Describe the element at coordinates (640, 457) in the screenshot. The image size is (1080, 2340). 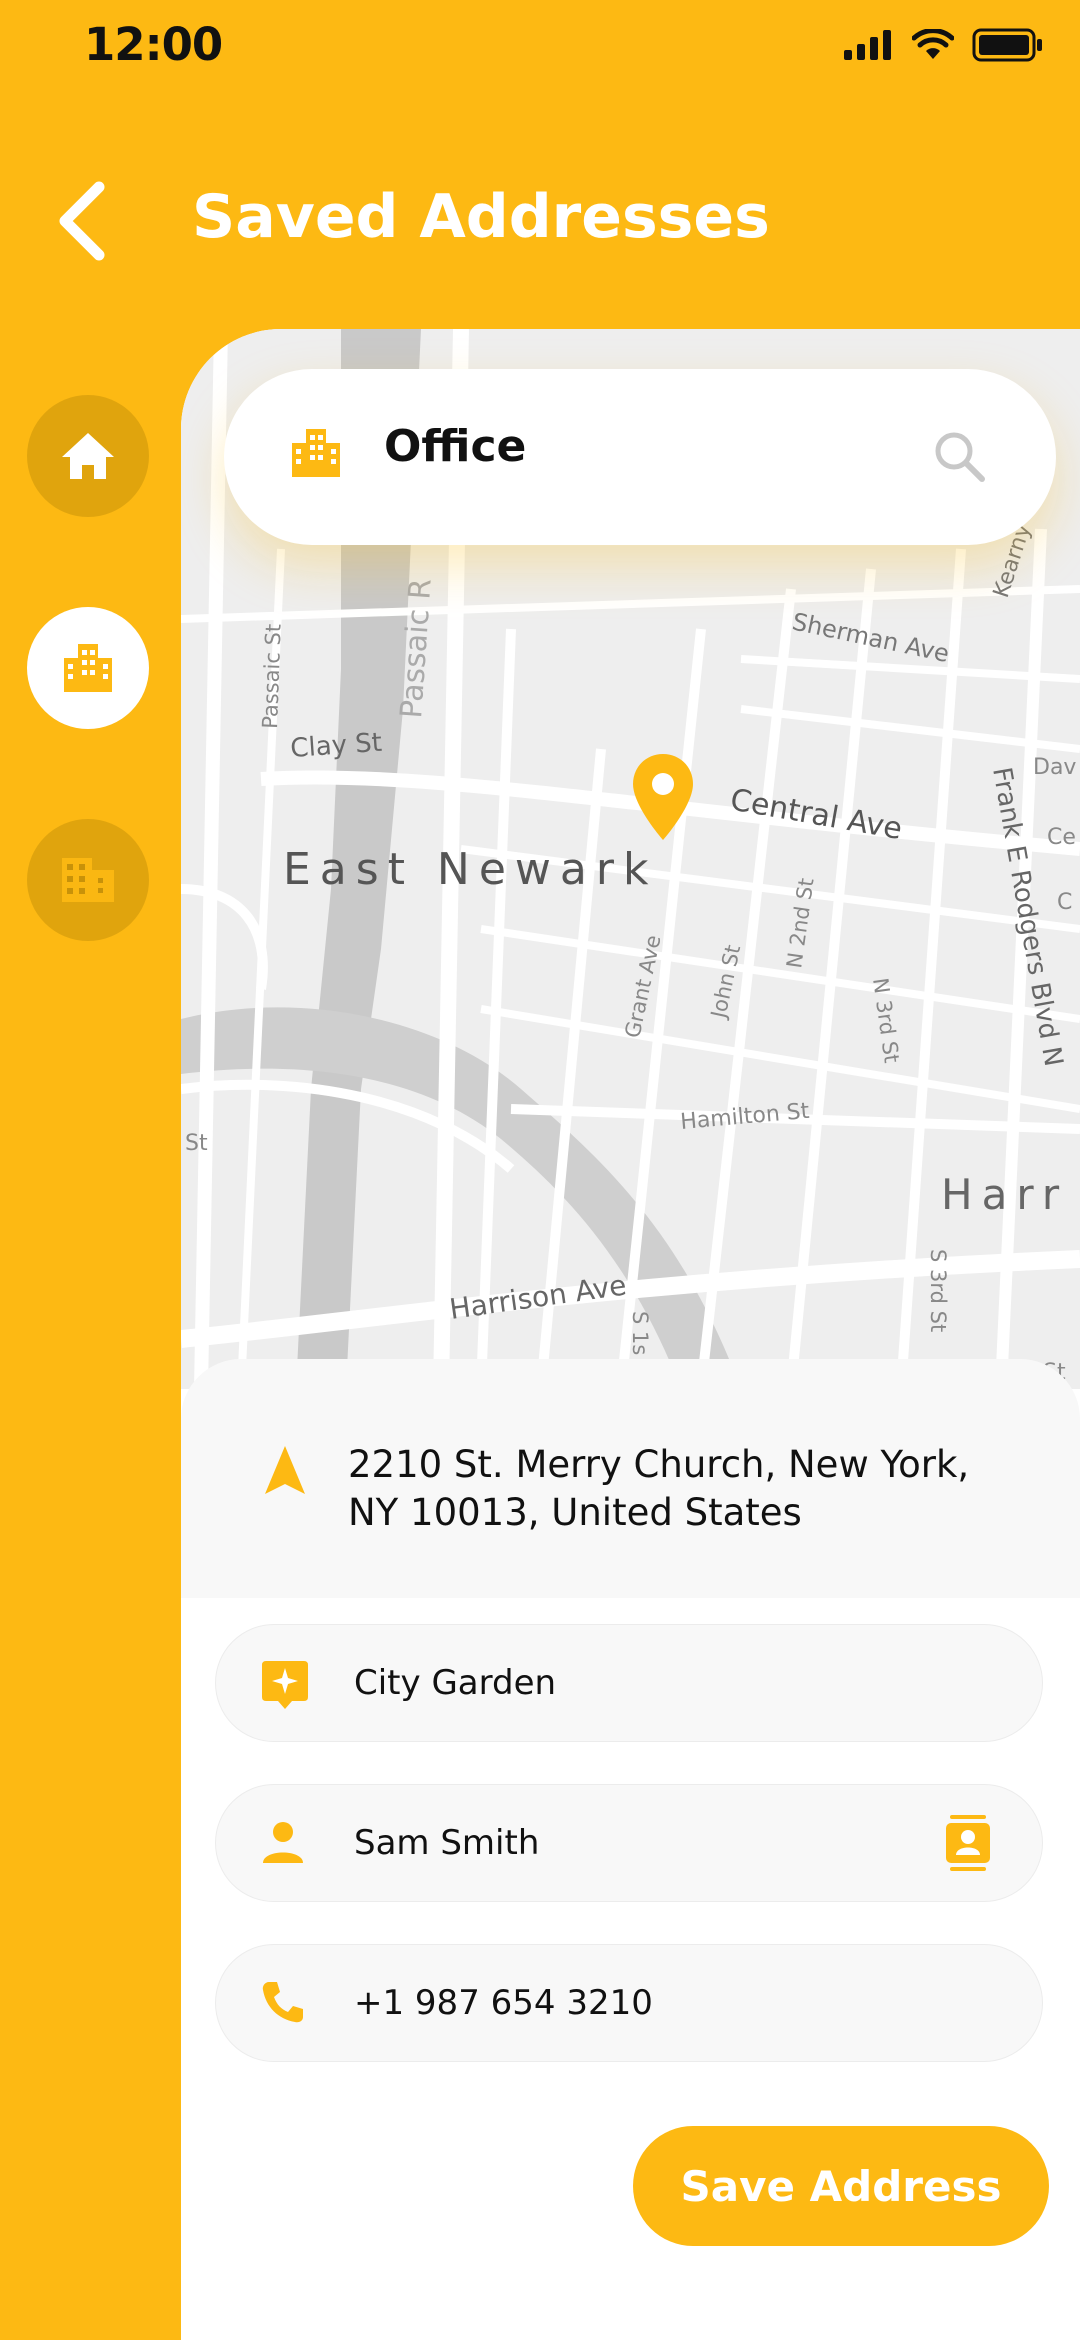
I see `location-search-card: Office` at that location.